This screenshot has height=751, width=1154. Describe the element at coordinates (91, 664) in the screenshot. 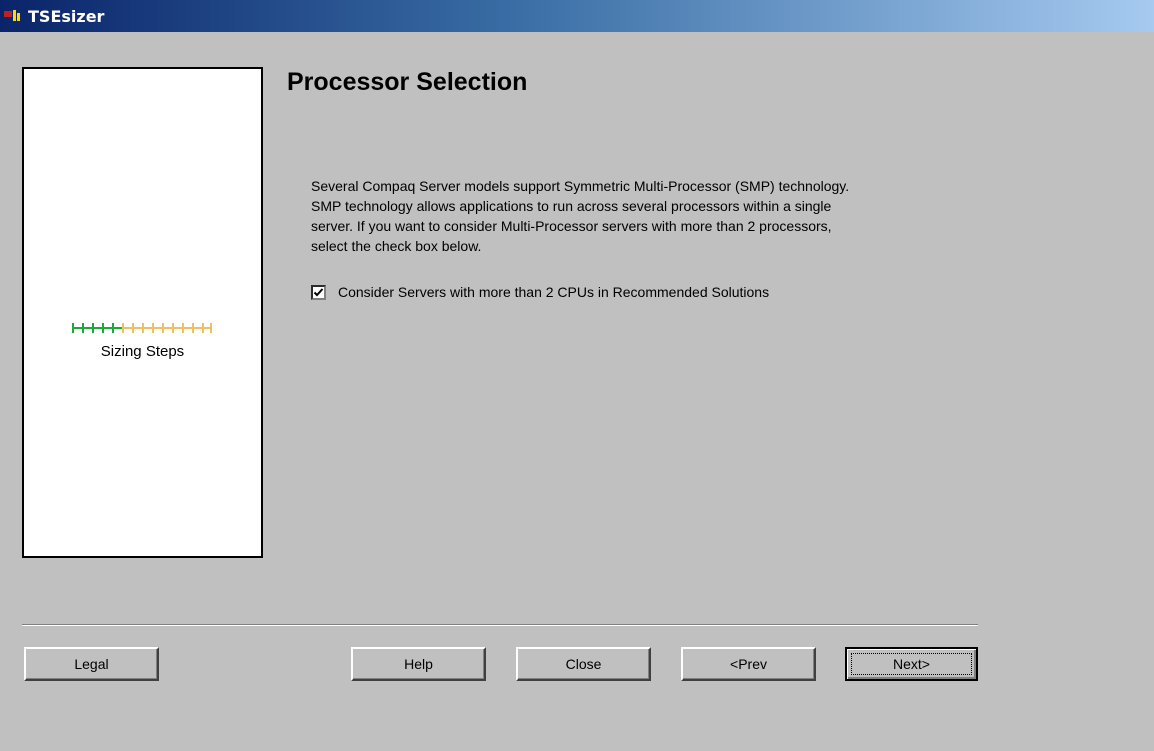

I see `legal-button: Legal` at that location.